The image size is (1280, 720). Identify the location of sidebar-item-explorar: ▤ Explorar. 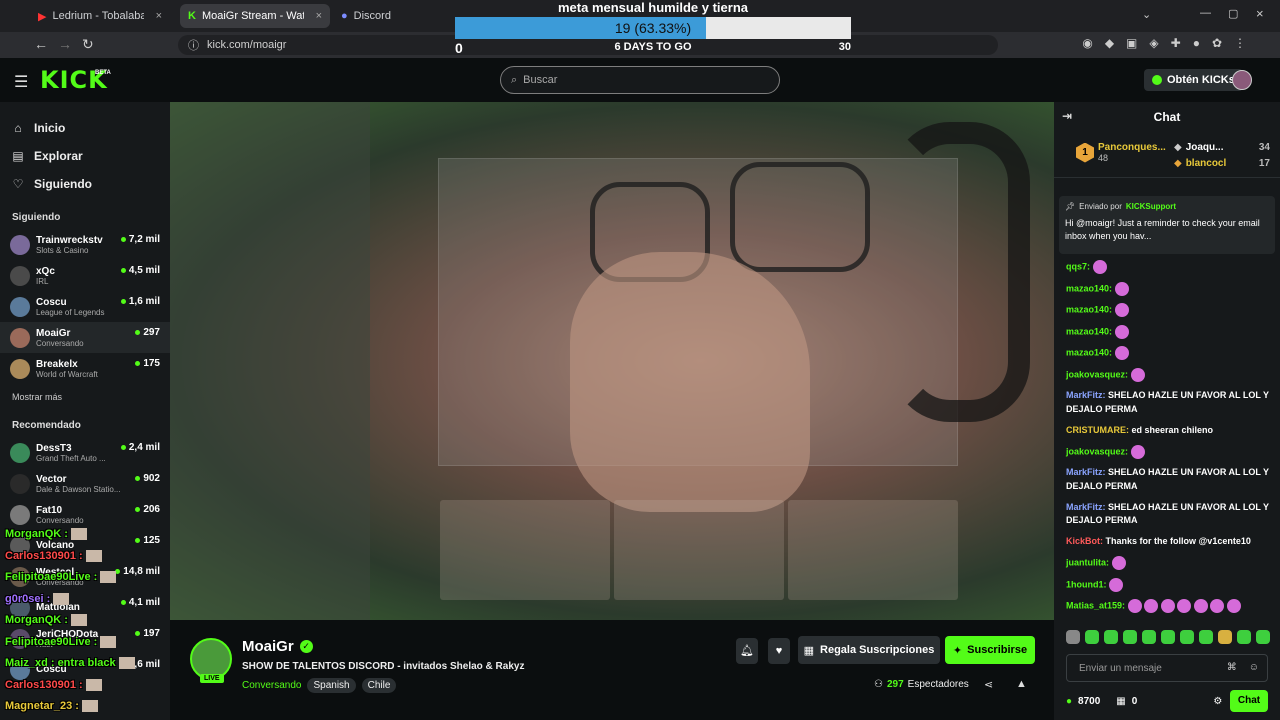
(91, 156).